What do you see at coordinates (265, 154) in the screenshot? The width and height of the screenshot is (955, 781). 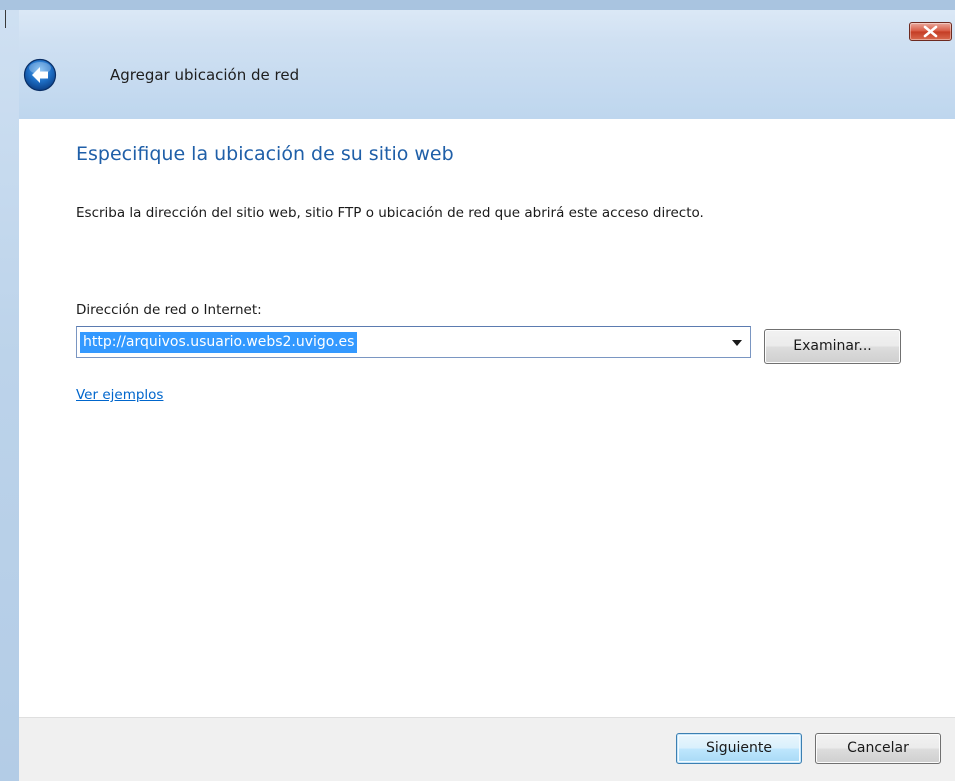 I see `page-heading: Especifique la ubicación de su sitio web` at bounding box center [265, 154].